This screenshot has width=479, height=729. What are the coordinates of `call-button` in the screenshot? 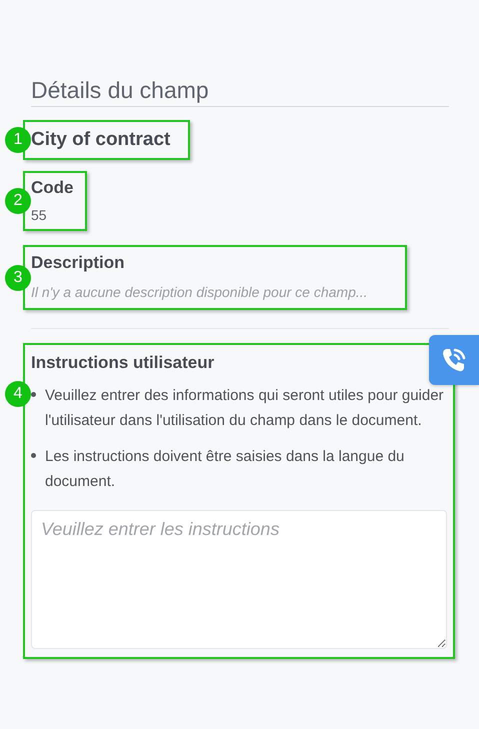 It's located at (454, 360).